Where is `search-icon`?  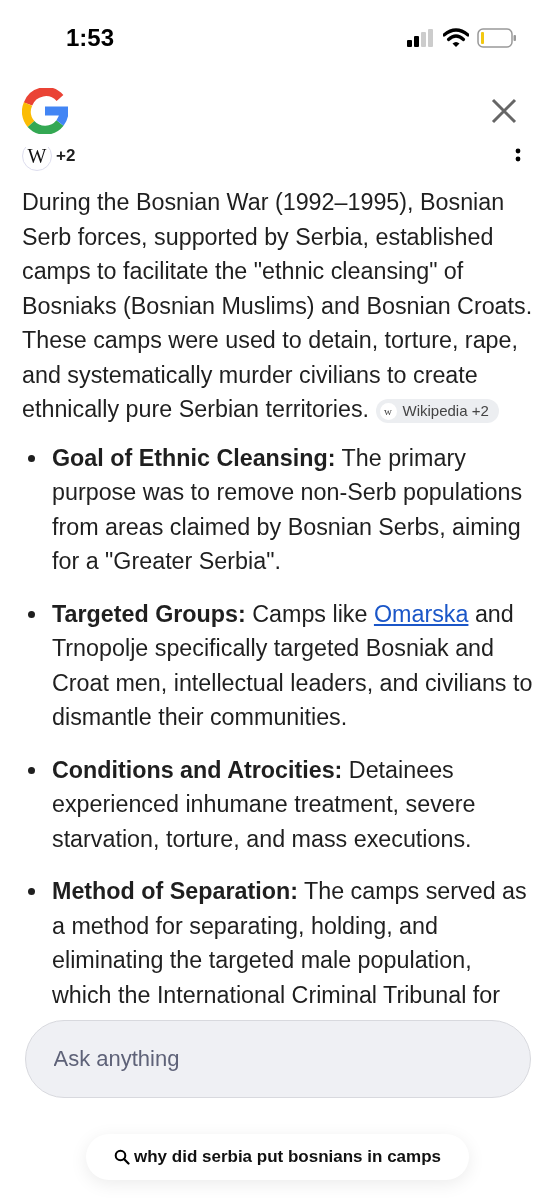 search-icon is located at coordinates (122, 1157).